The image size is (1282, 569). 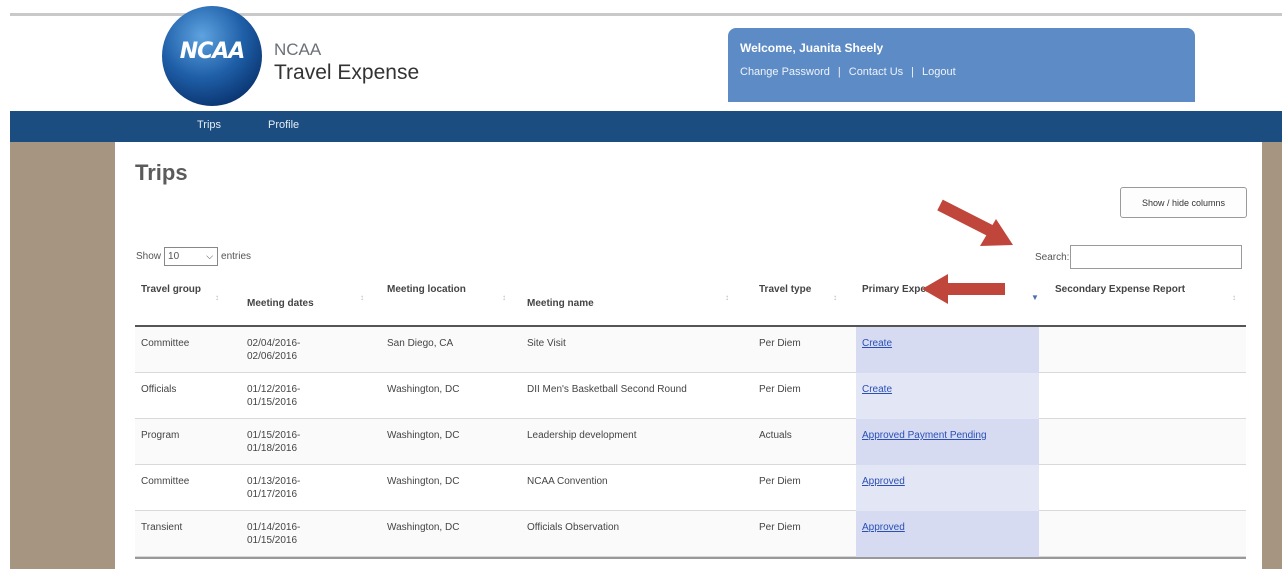 What do you see at coordinates (947, 442) in the screenshot?
I see `cell-primary-expense-report: Approved Payment Pending` at bounding box center [947, 442].